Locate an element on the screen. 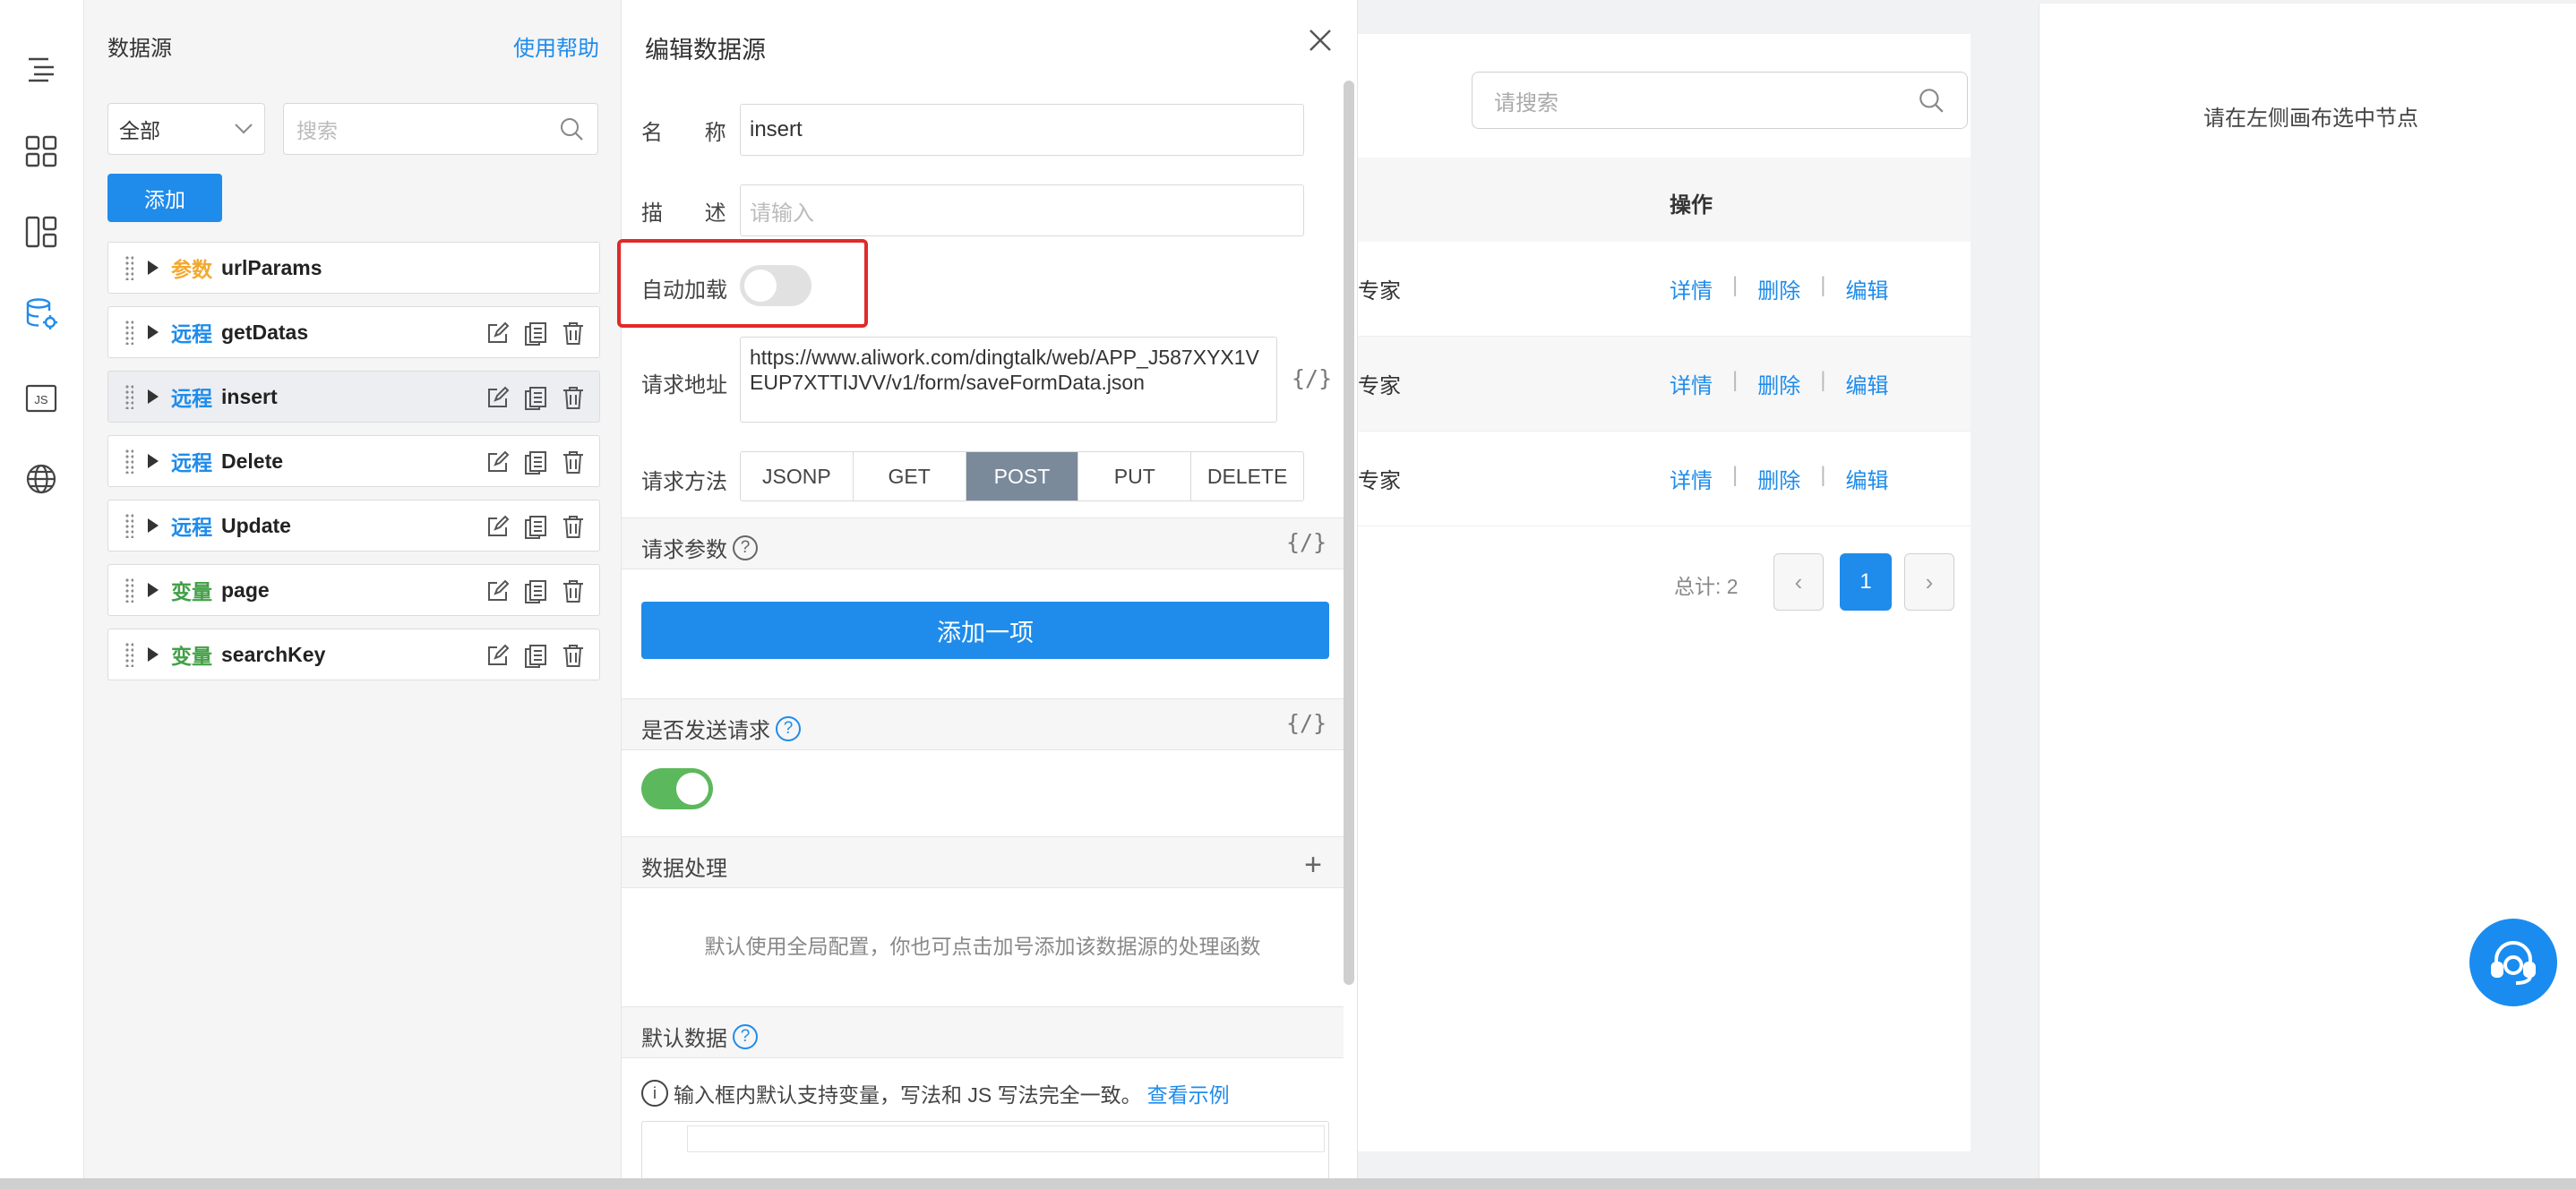  send-request-section-label: 是否发送请求 ? is located at coordinates (721, 728).